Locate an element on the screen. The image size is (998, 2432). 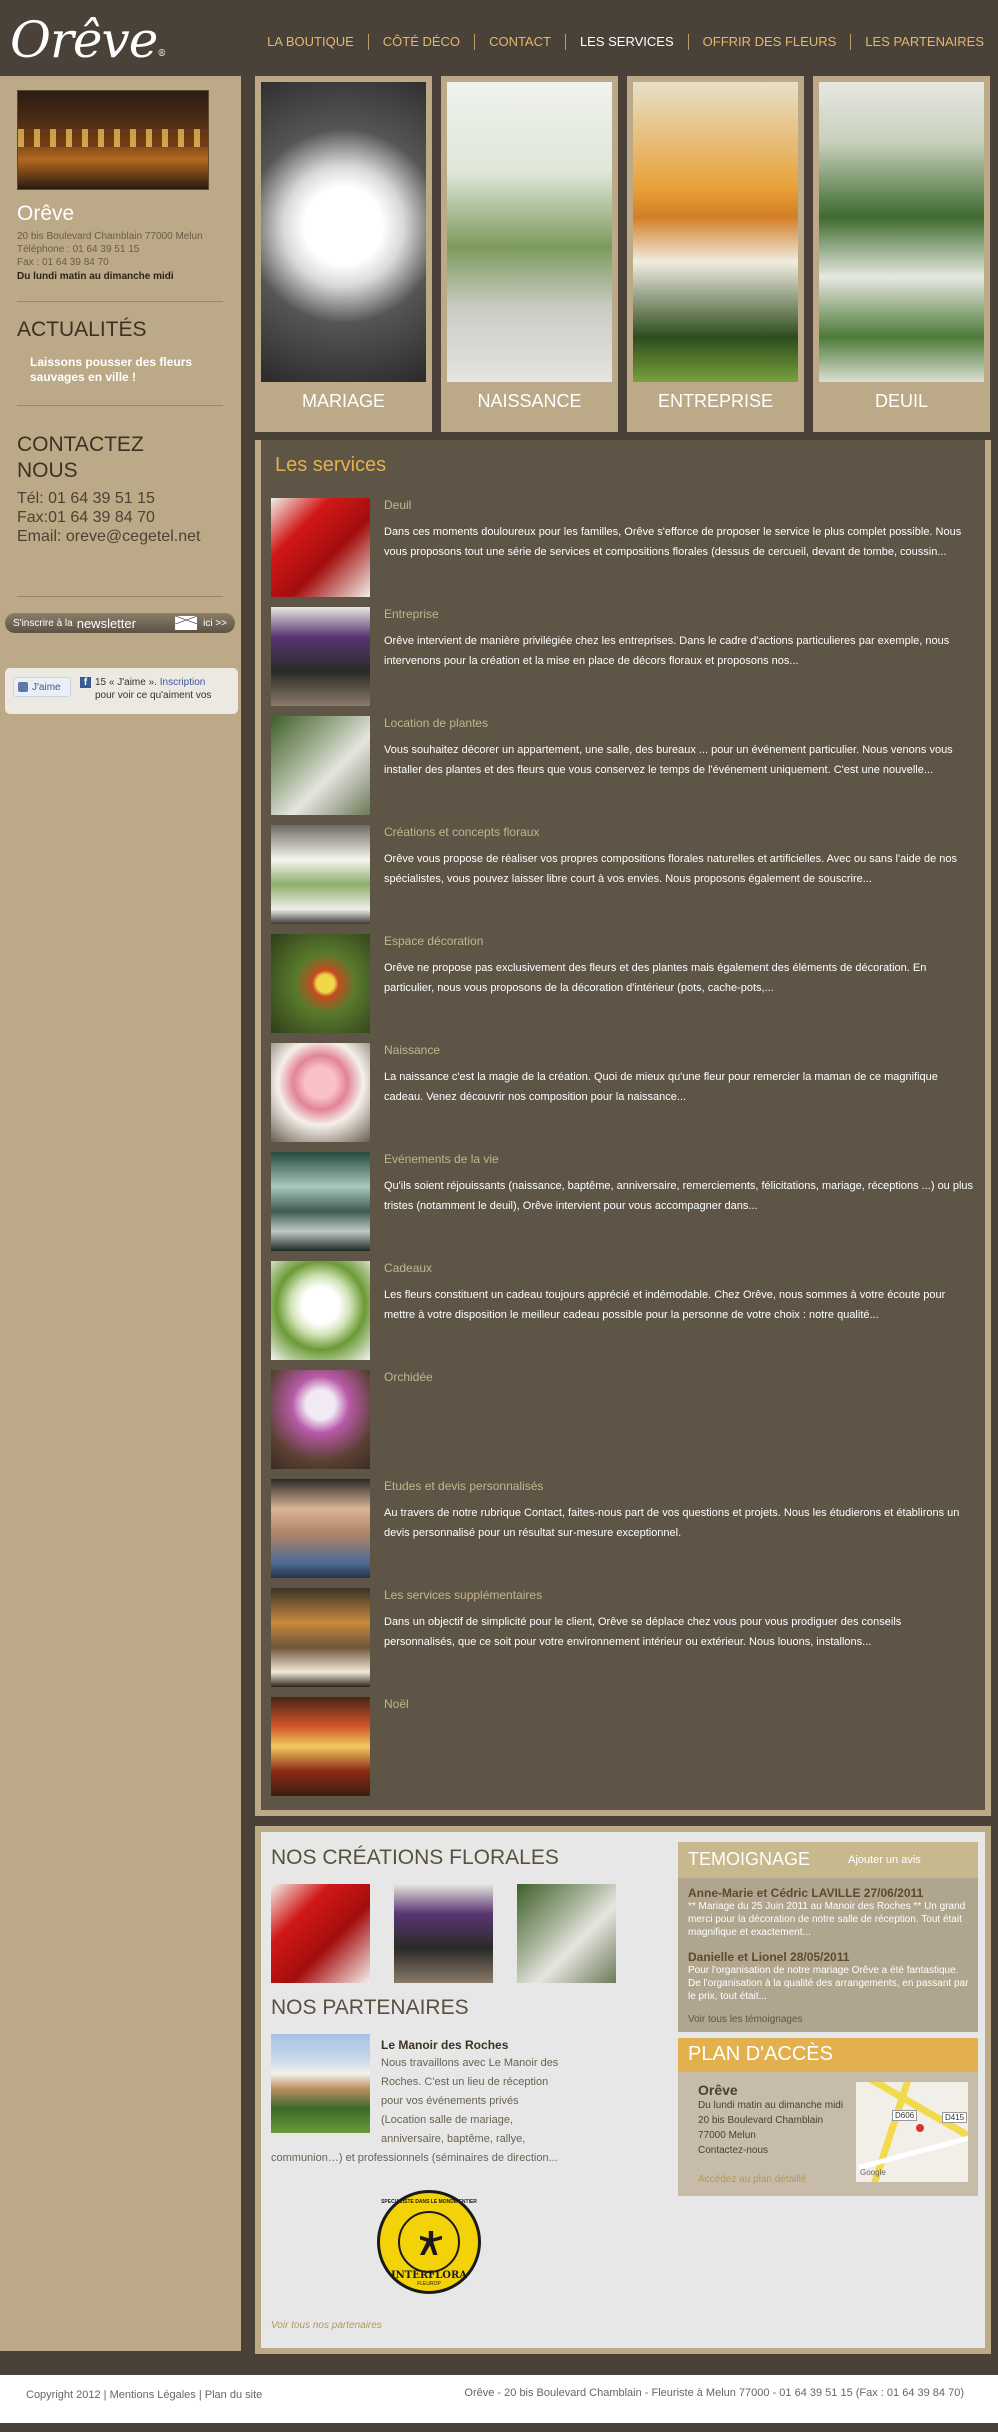
logo: Orêve® is located at coordinates (88, 40).